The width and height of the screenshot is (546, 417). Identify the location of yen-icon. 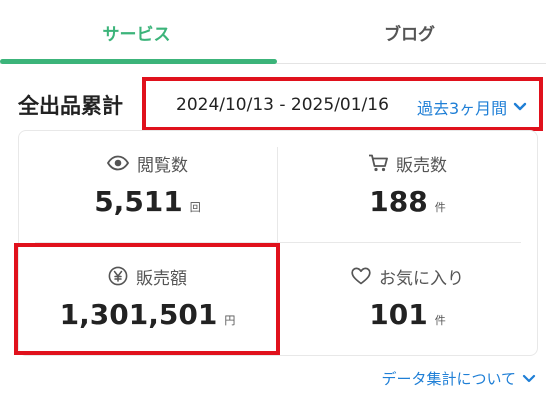
(118, 276).